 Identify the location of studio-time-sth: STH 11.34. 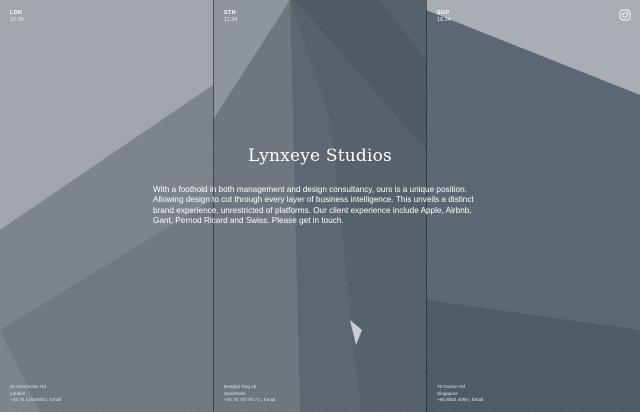
(230, 17).